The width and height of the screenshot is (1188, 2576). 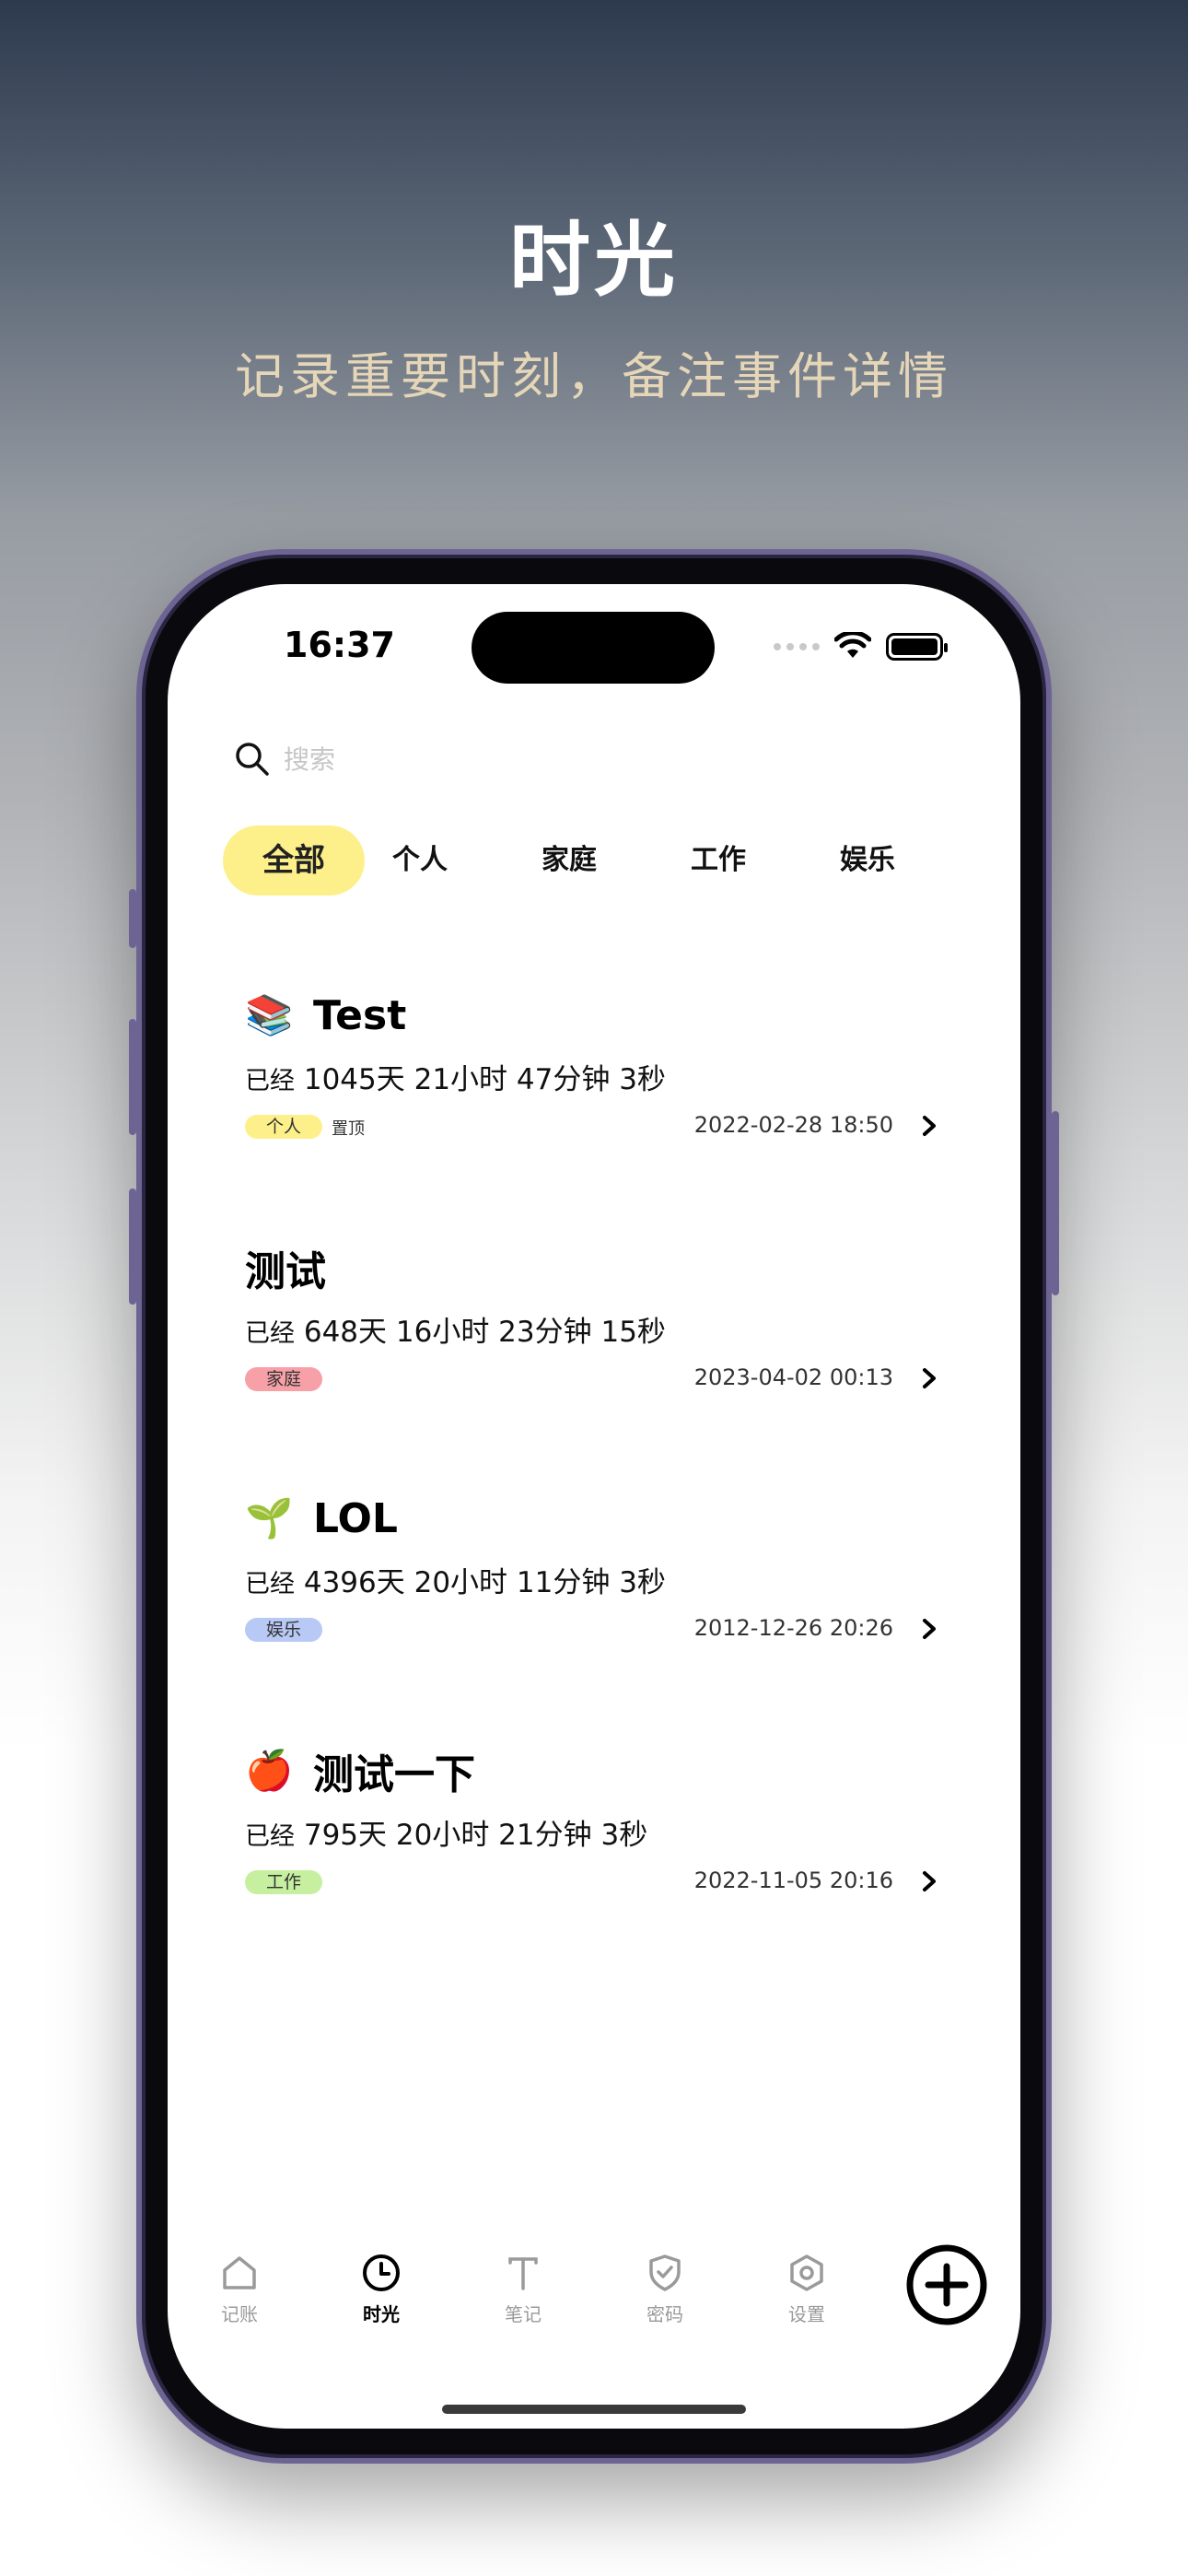 I want to click on tab-passwords: 密码, so click(x=665, y=2289).